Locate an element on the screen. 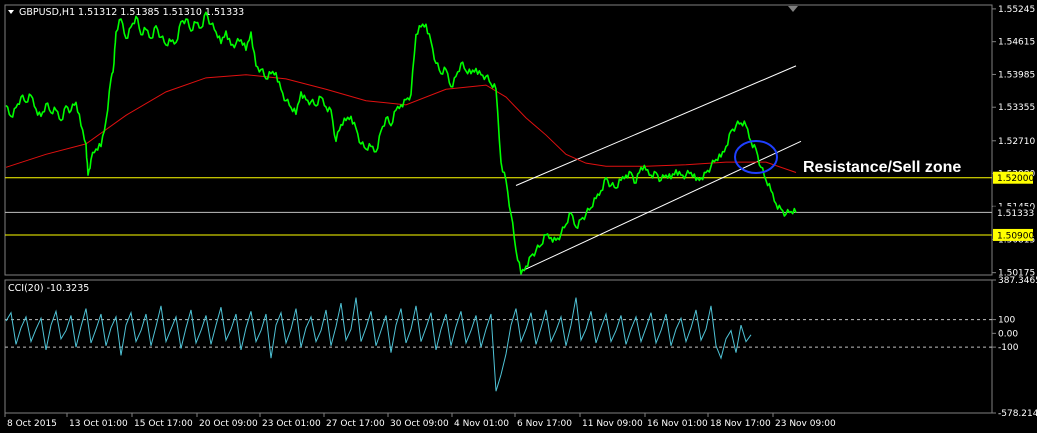  x-tick-label: 23 Nov 09:00 is located at coordinates (805, 424).